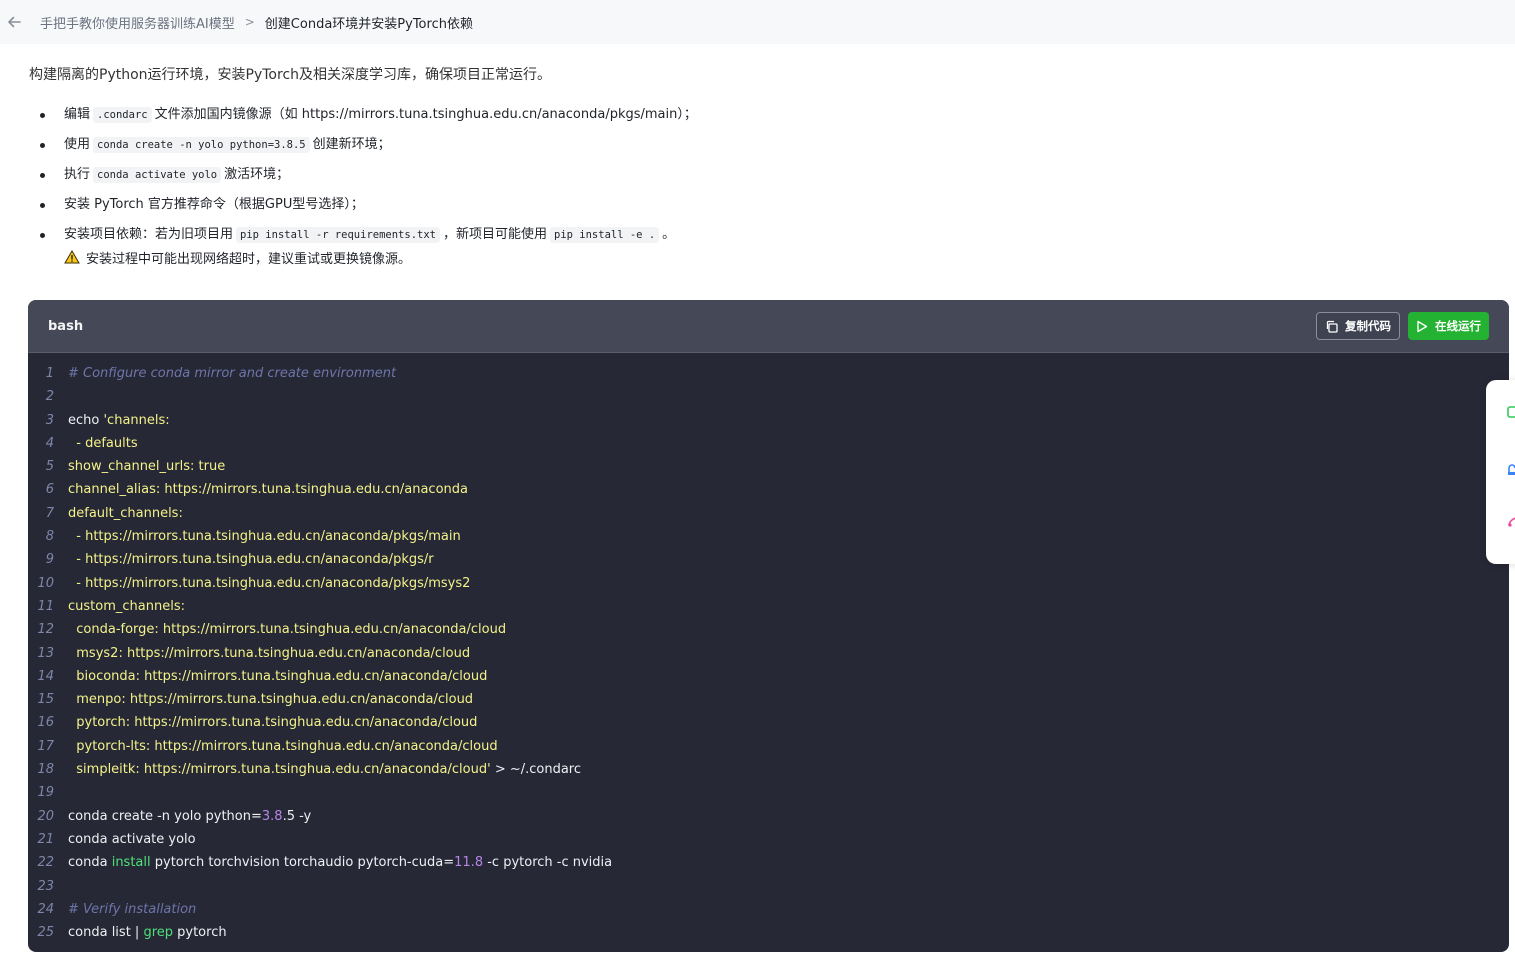 This screenshot has width=1515, height=959. What do you see at coordinates (136, 420) in the screenshot?
I see `code-token: 'channels:` at bounding box center [136, 420].